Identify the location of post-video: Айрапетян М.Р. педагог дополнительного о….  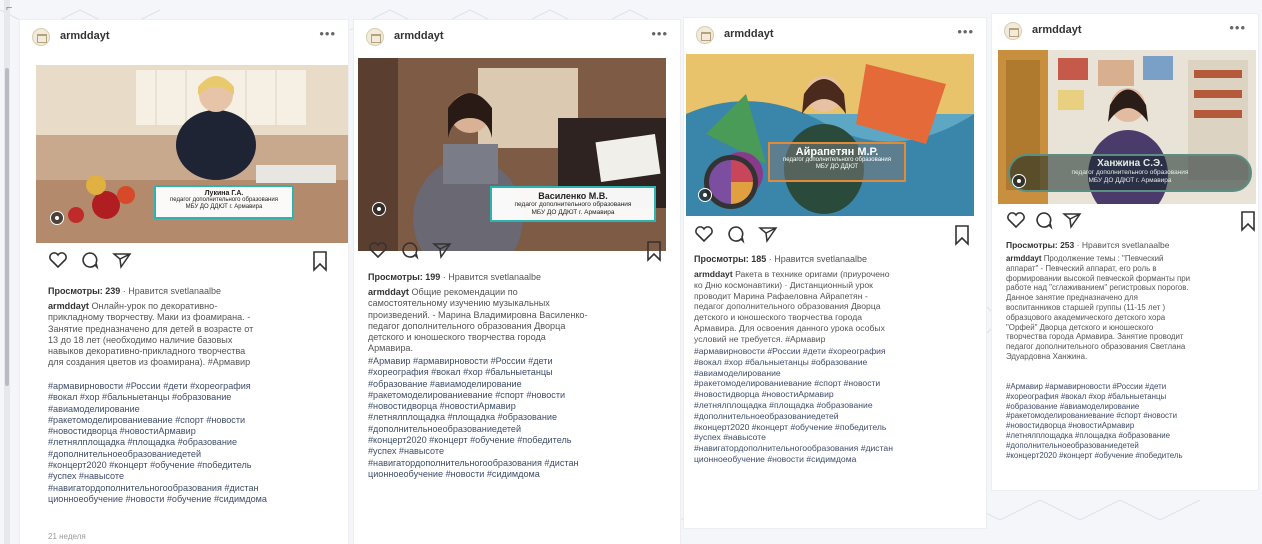
(830, 135).